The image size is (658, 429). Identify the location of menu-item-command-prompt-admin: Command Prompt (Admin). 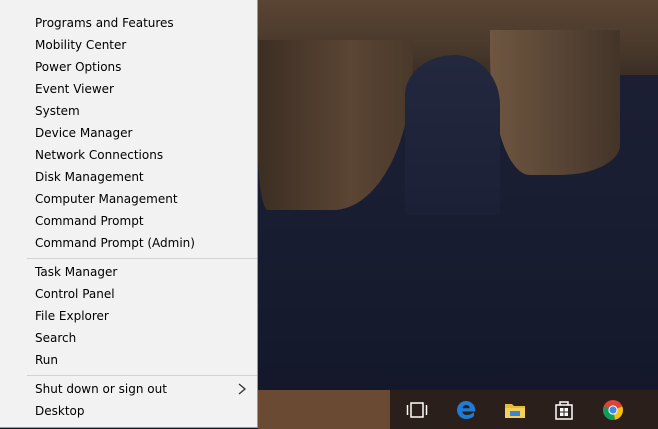
(128, 243).